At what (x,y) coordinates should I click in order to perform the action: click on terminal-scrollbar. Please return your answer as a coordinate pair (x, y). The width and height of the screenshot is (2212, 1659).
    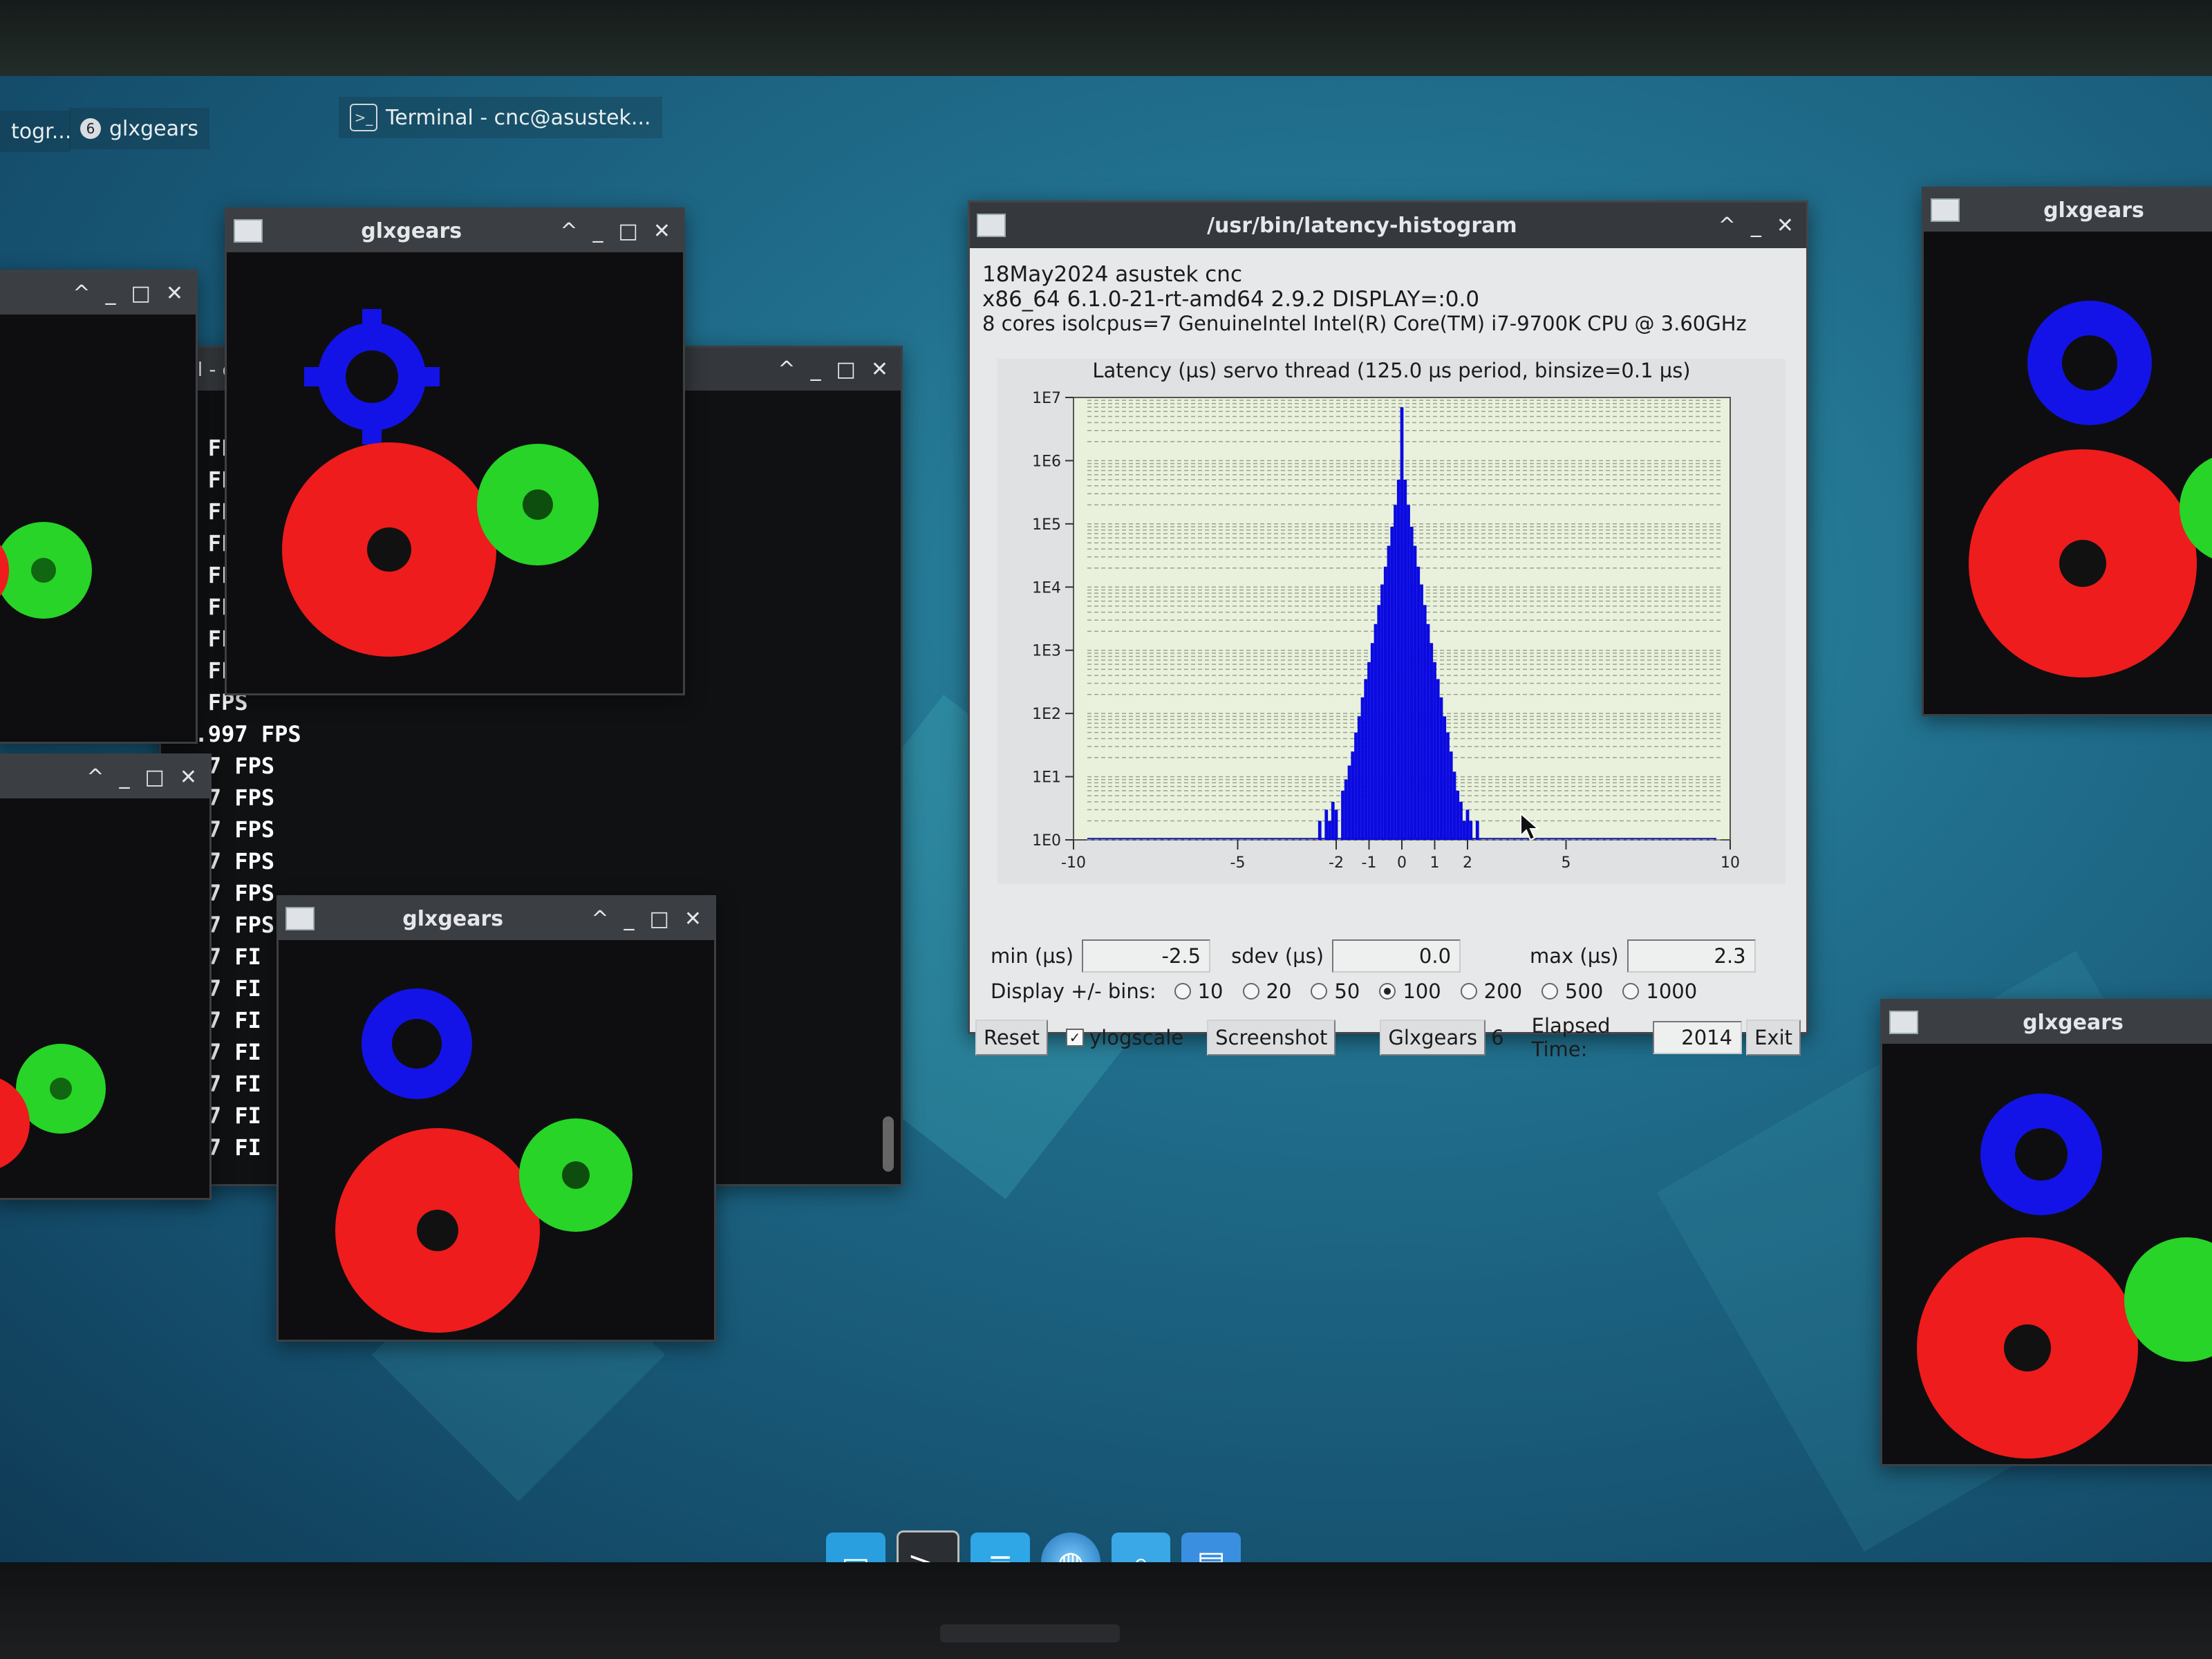
    Looking at the image, I should click on (889, 1144).